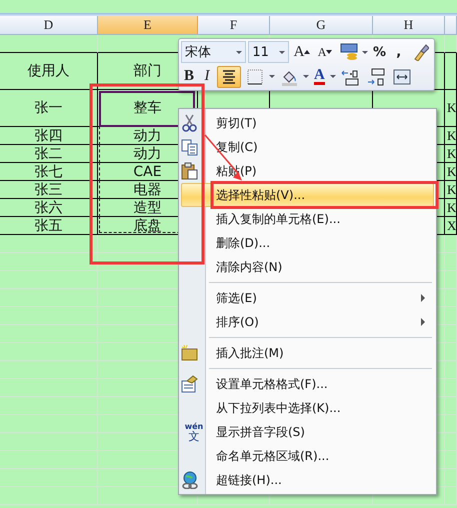  Describe the element at coordinates (307, 267) in the screenshot. I see `menu-item: 清除内容(N)` at that location.